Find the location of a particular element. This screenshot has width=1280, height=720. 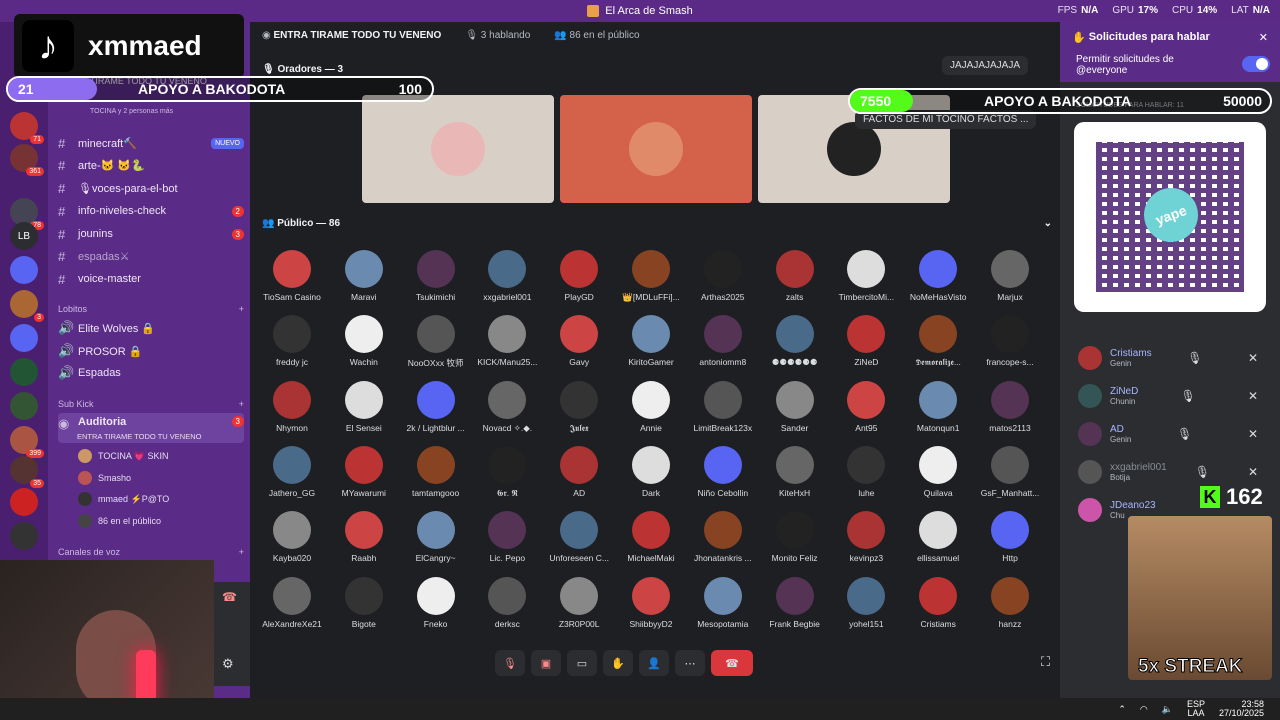

channel-info-niveles-check: # info-niveles-check 2 is located at coordinates (151, 211).